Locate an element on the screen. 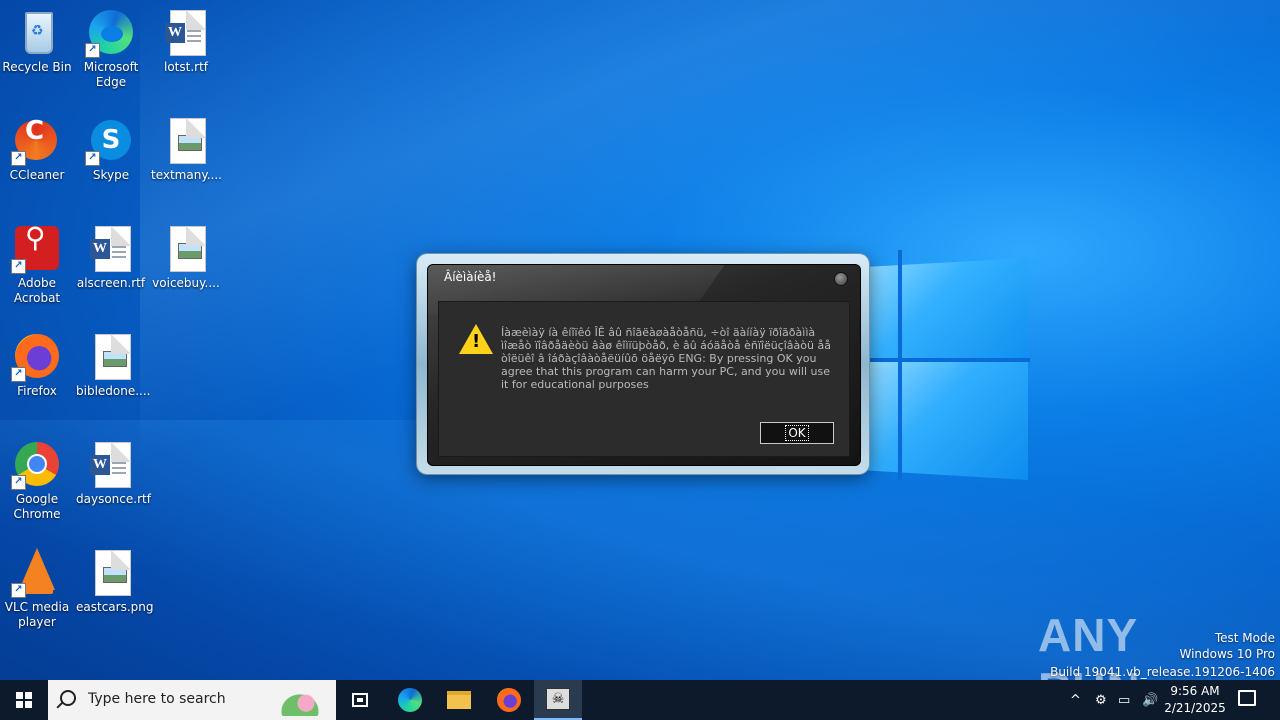 This screenshot has height=720, width=1280. dialog-close-icon is located at coordinates (841, 279).